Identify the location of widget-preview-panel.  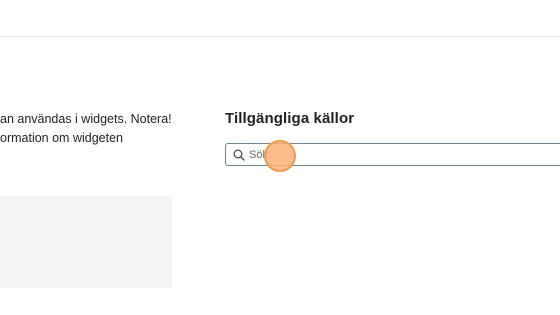
(86, 242).